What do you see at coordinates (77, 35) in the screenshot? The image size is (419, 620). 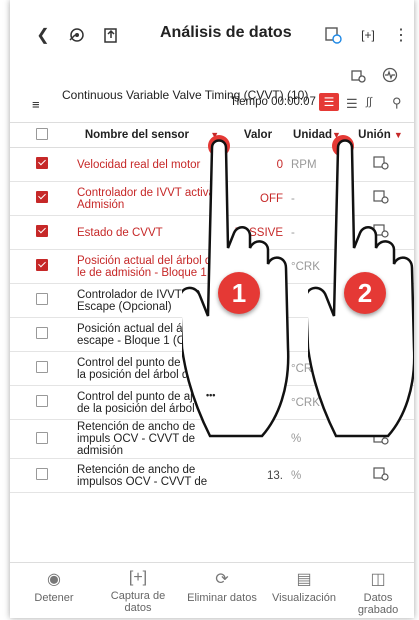 I see `vehicle-icon` at bounding box center [77, 35].